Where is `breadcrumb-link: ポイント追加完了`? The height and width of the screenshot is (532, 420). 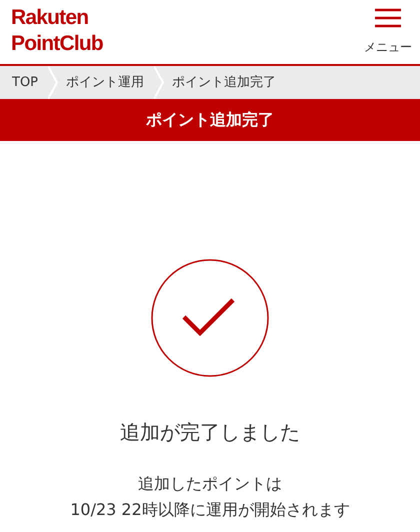
breadcrumb-link: ポイント追加完了 is located at coordinates (225, 82).